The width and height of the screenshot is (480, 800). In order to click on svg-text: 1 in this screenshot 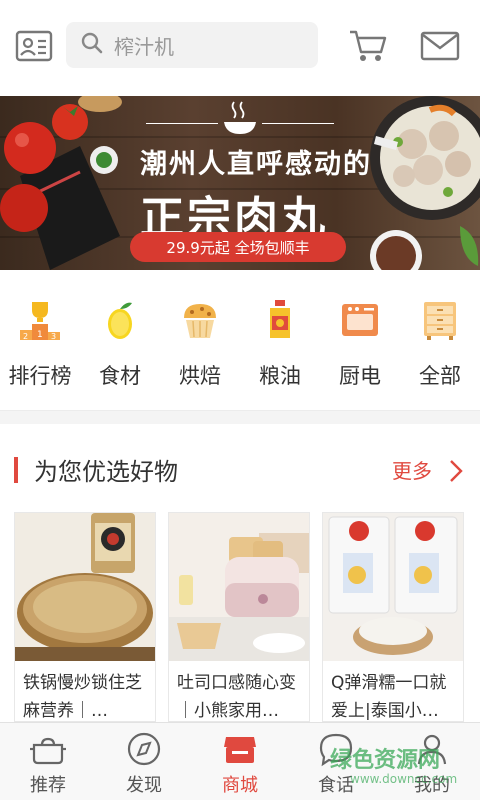, I will do `click(40, 335)`.